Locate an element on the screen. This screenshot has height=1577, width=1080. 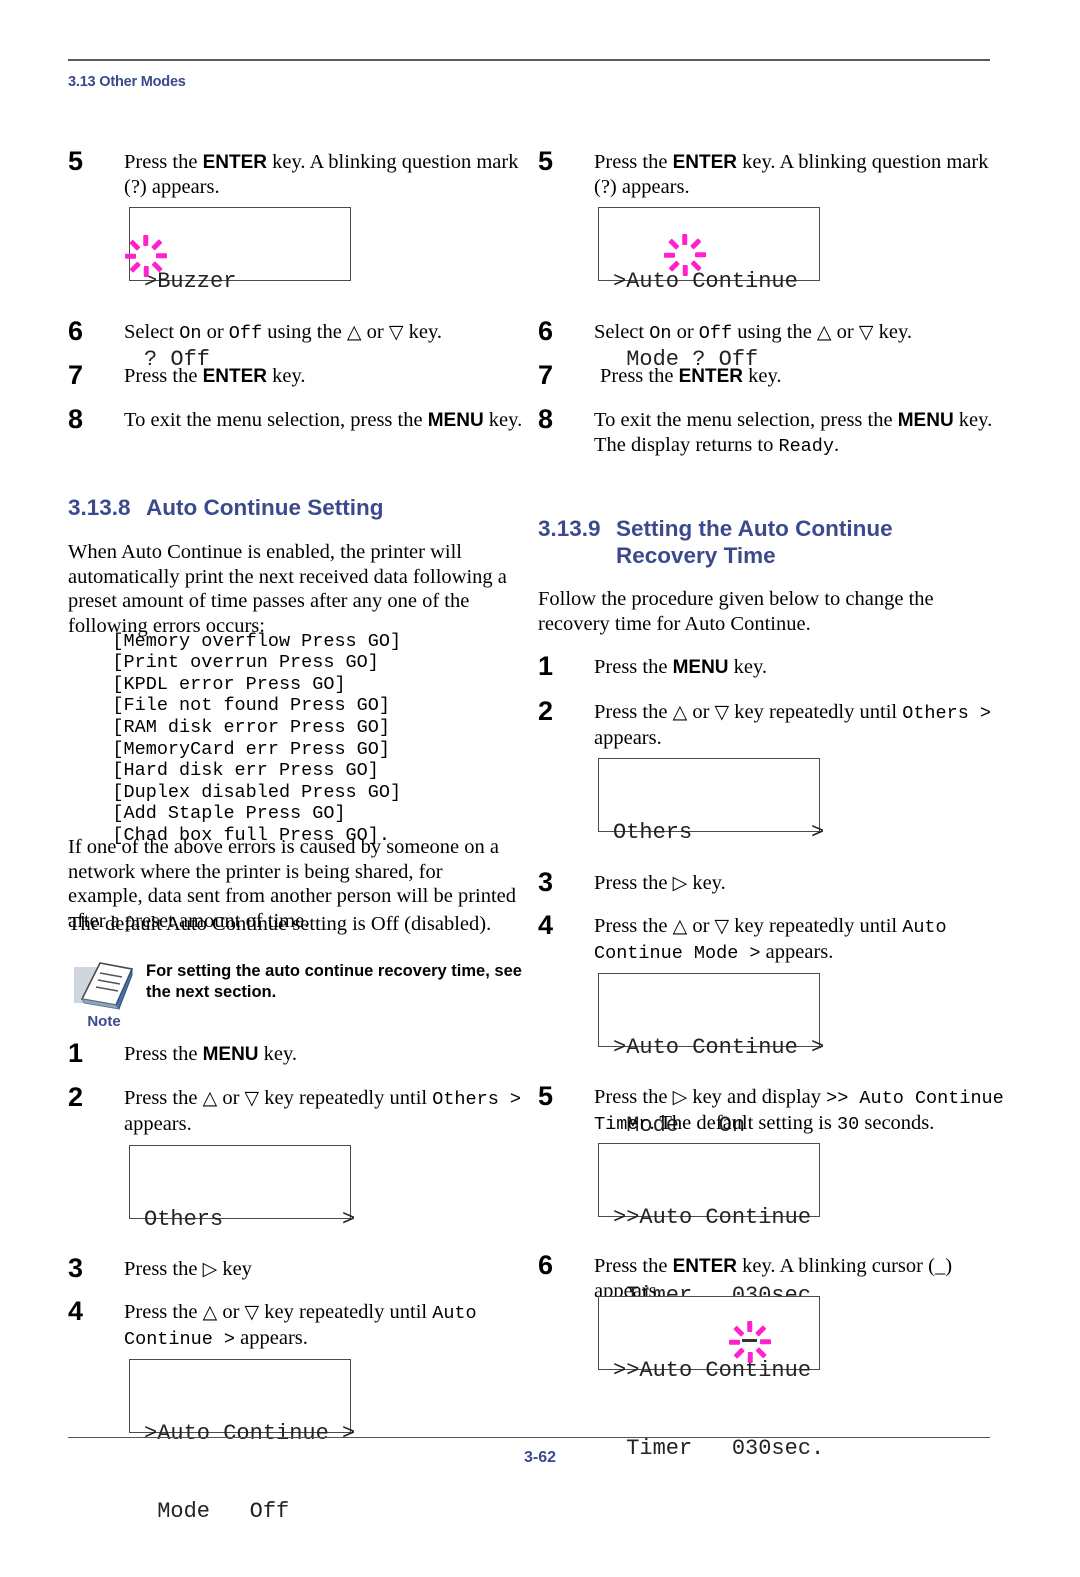
footer-rule is located at coordinates (529, 1437).